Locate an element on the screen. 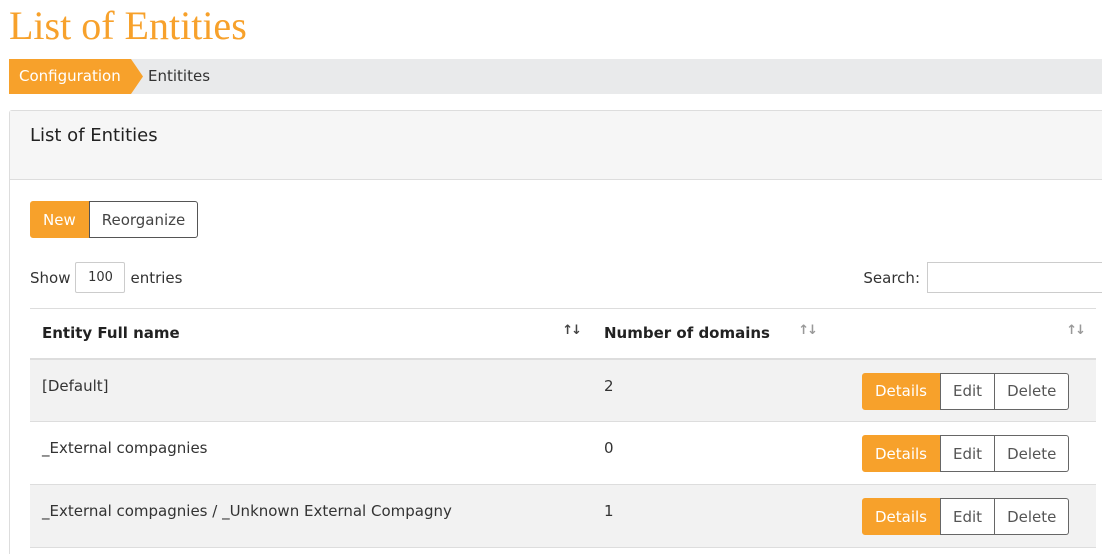 Image resolution: width=1102 pixels, height=554 pixels. search-box: Search: is located at coordinates (982, 277).